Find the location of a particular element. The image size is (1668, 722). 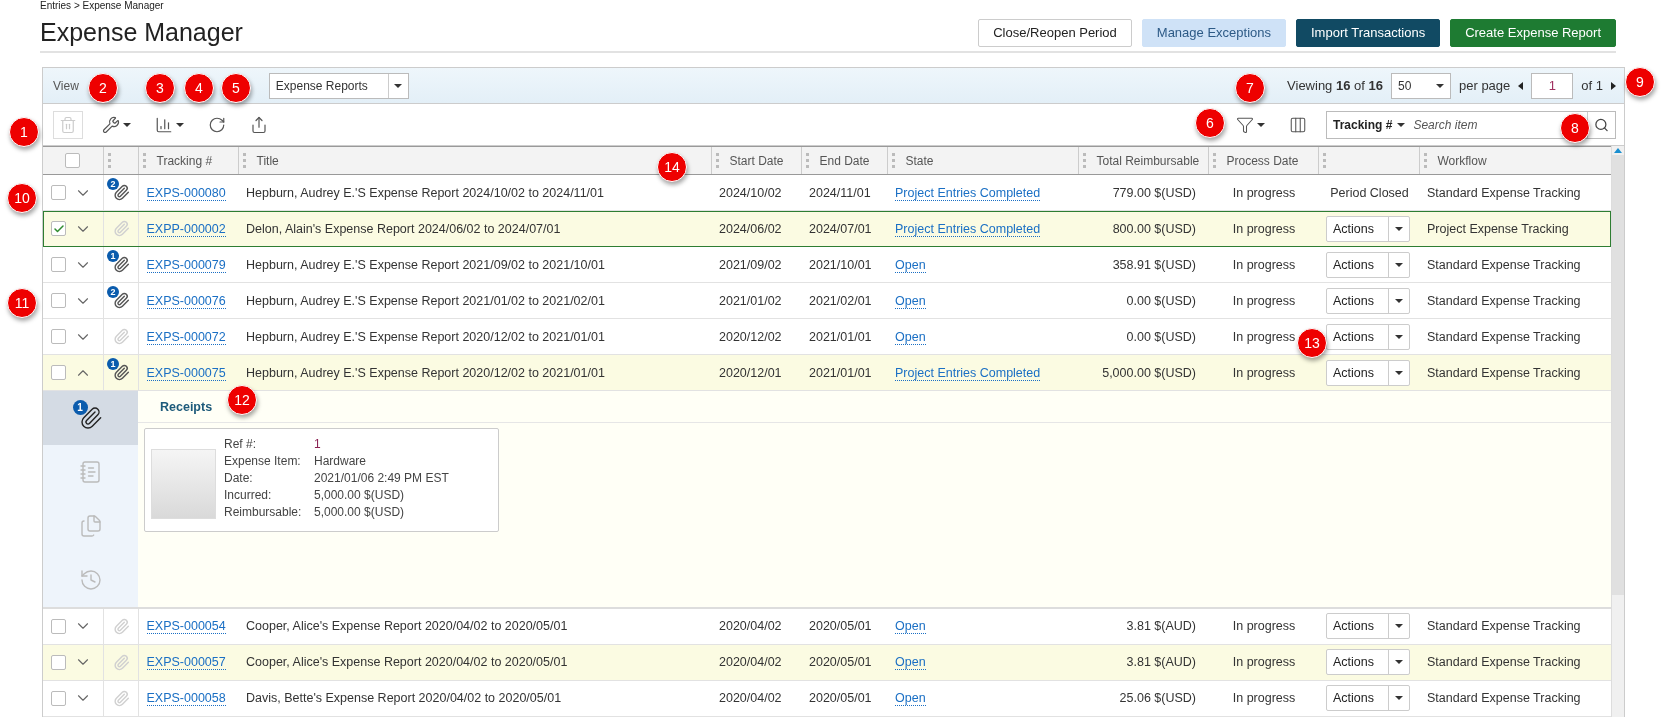

state-link: Project Entries Completed is located at coordinates (968, 193).